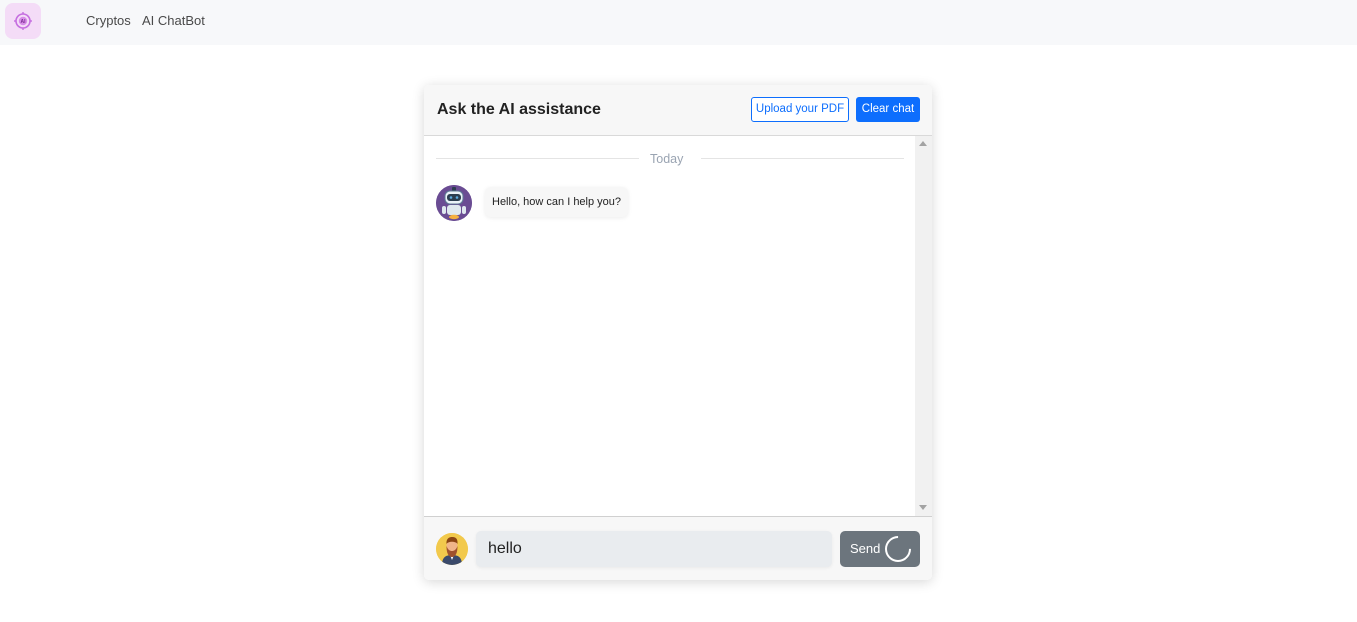  What do you see at coordinates (800, 109) in the screenshot?
I see `upload-pdf-button: Upload your PDF` at bounding box center [800, 109].